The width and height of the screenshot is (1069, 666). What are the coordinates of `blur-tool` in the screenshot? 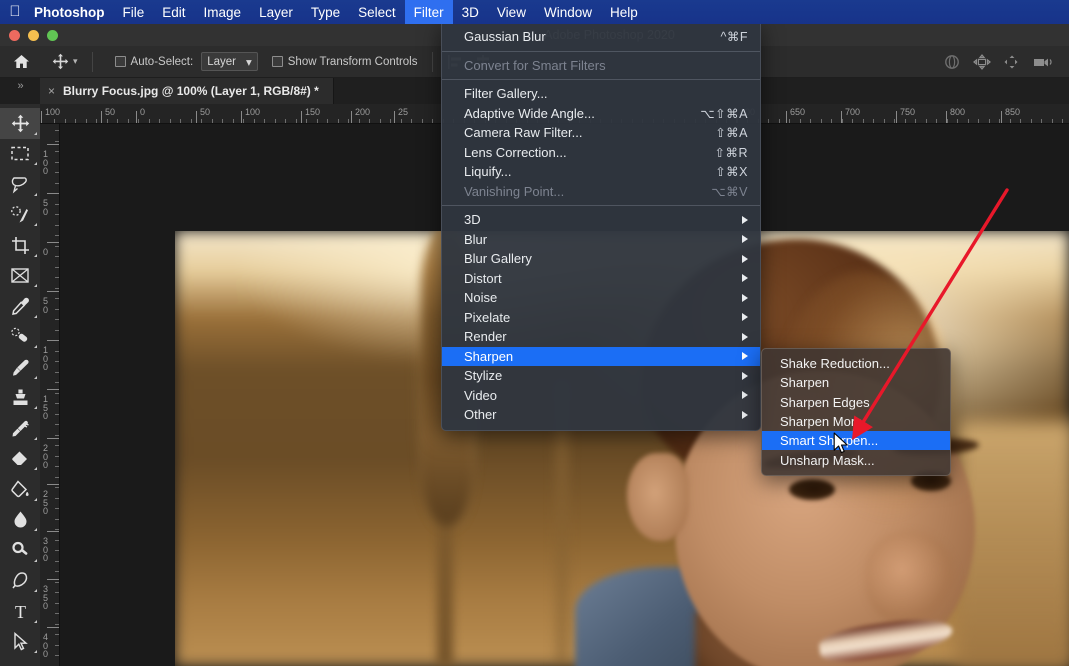 It's located at (20, 520).